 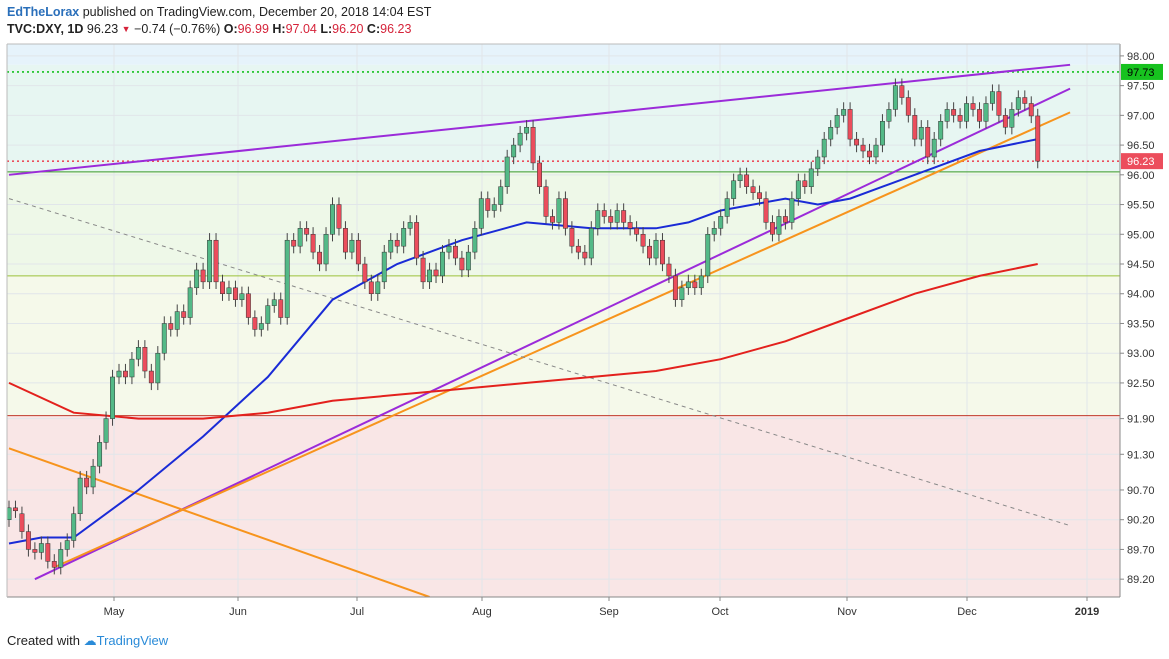 I want to click on footer: Created with ☁TradingView, so click(x=87, y=641).